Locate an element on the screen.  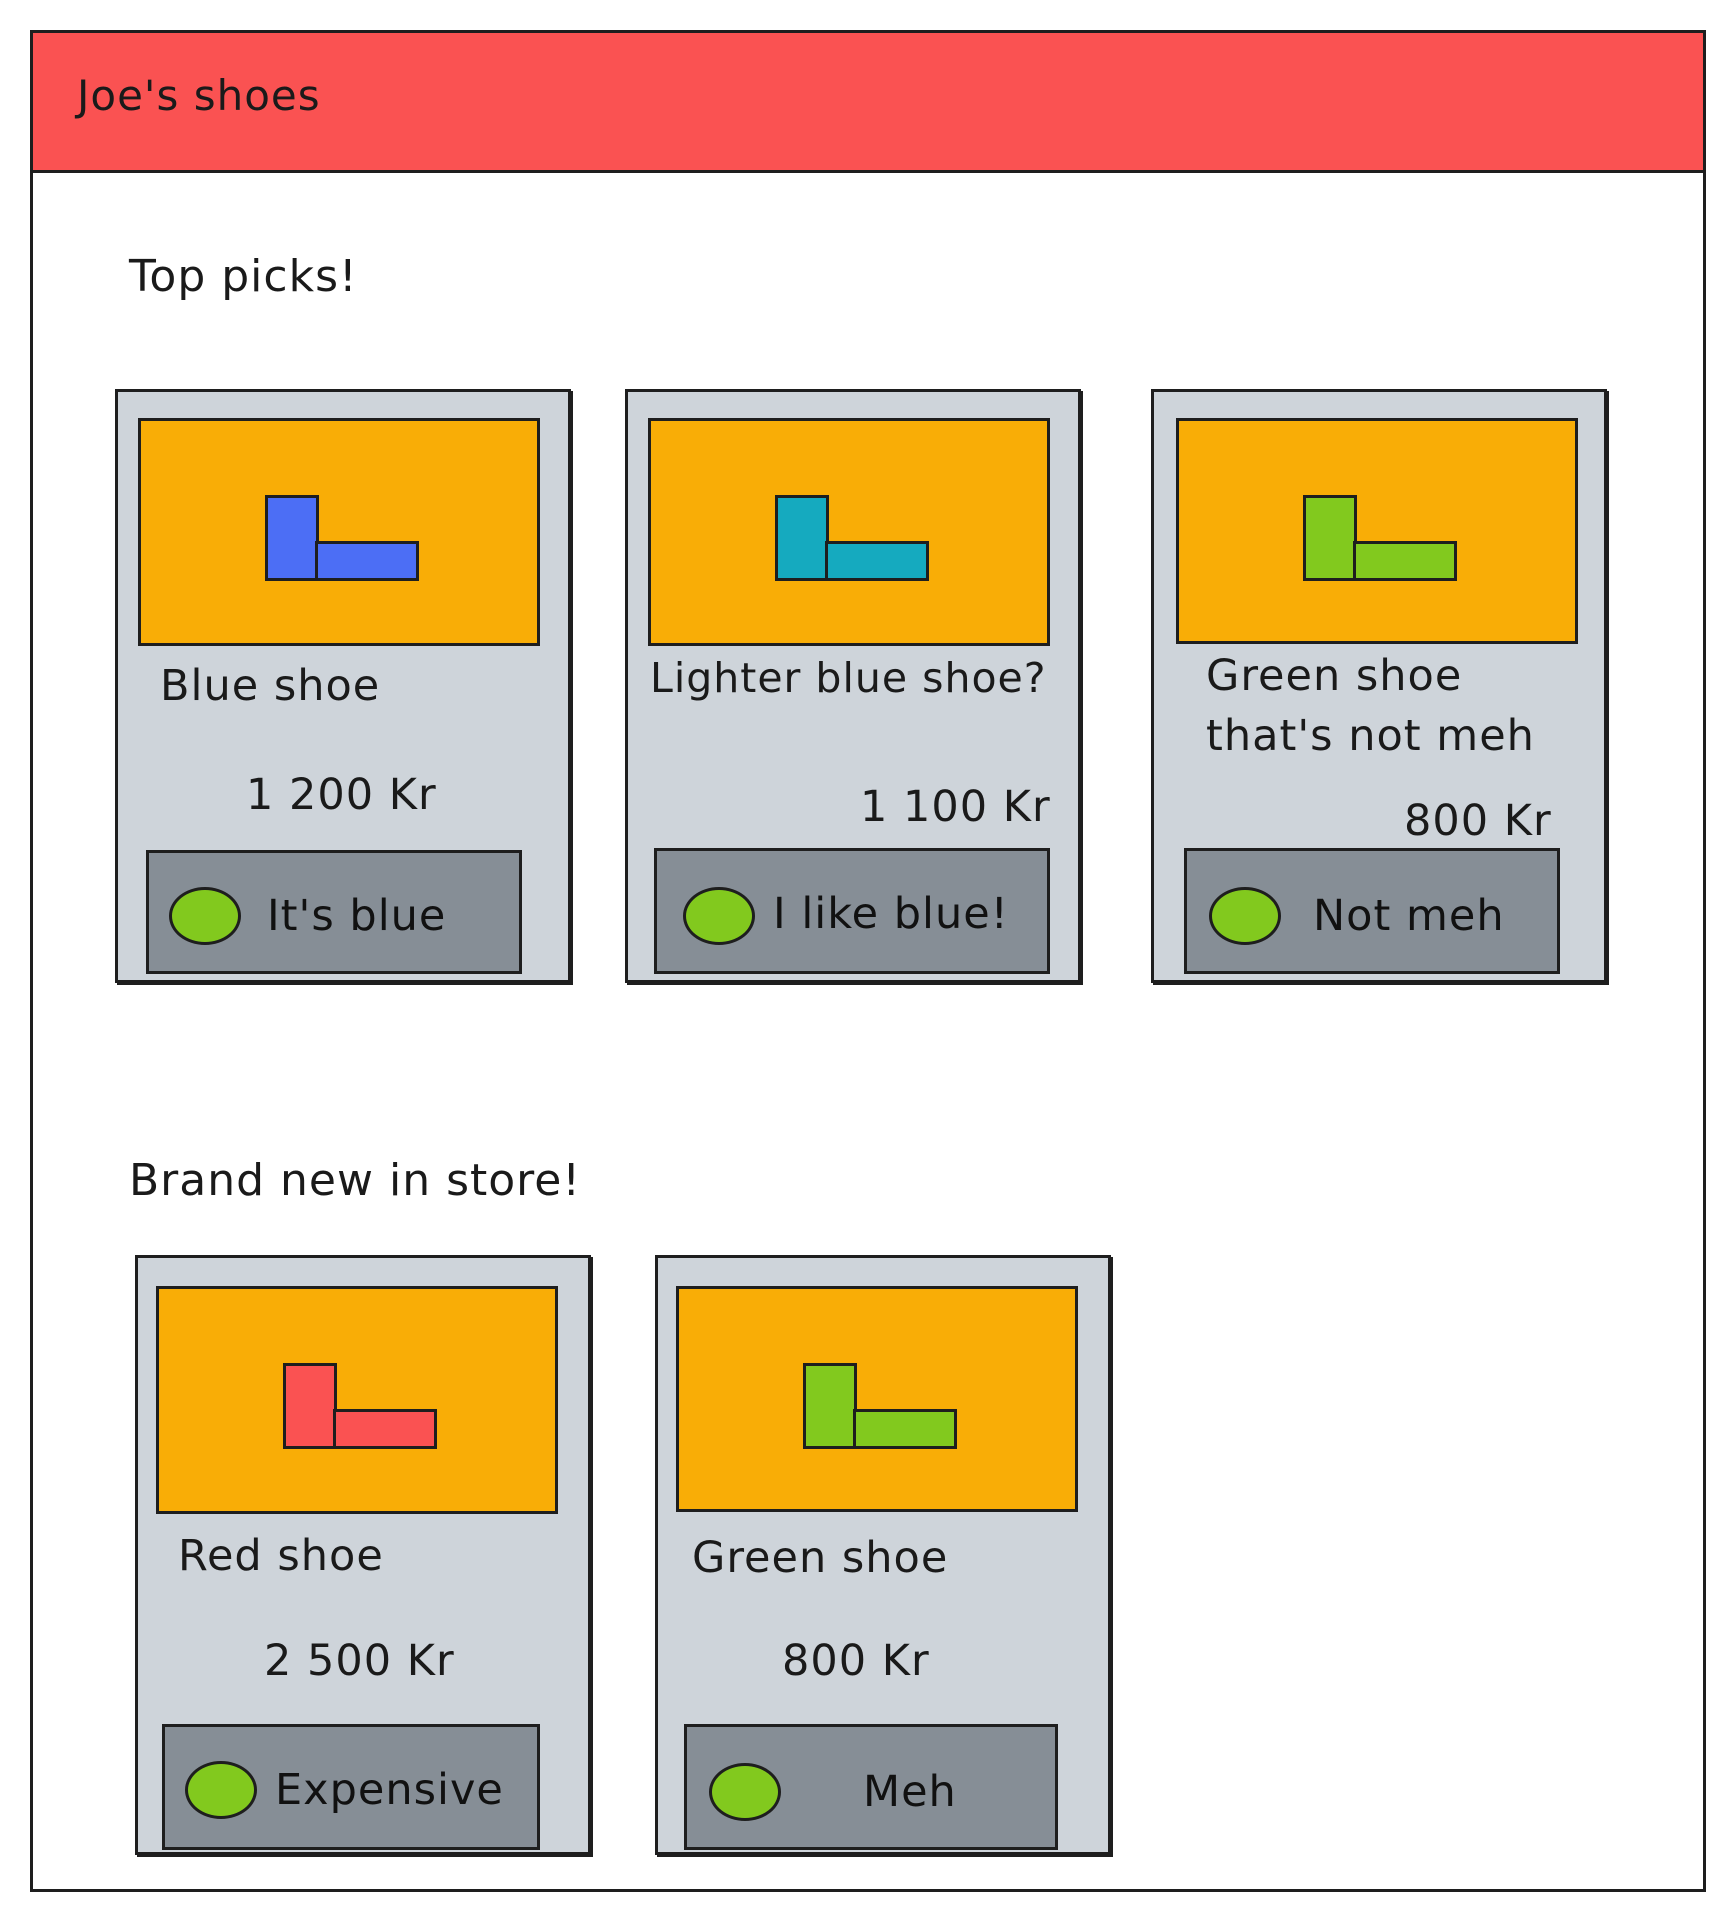
product-action-button: I like blue! is located at coordinates (852, 911).